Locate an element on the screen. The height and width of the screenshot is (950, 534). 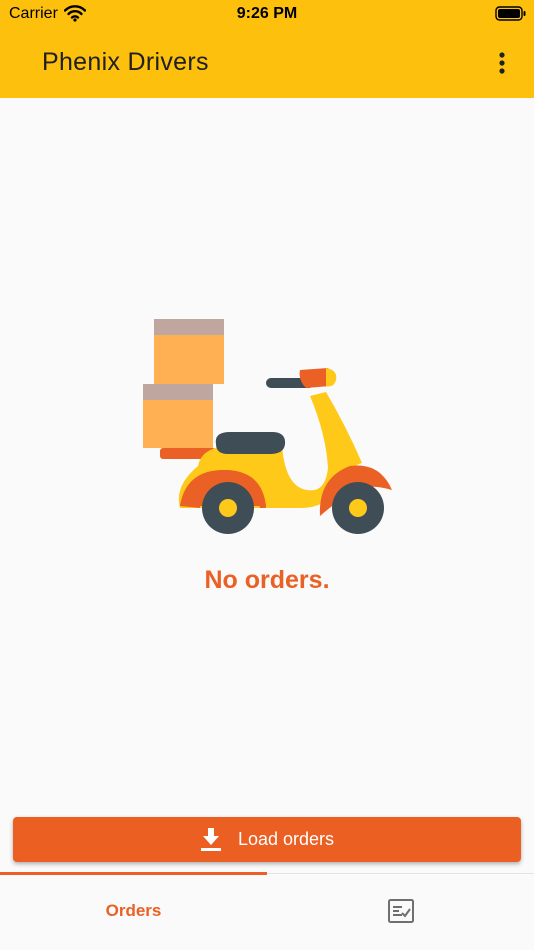
tab-checklist is located at coordinates (400, 912).